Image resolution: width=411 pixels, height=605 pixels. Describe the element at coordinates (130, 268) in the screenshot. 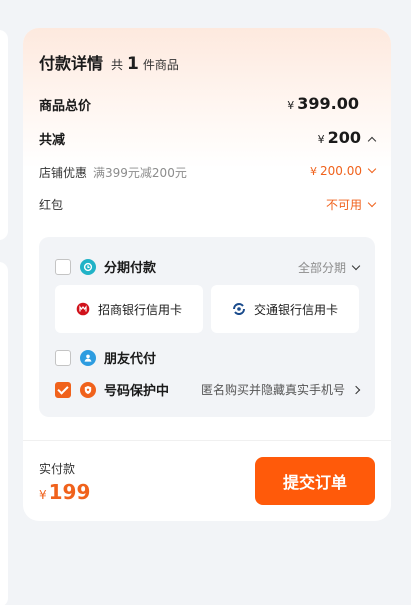

I see `installment-label: 分期付款` at that location.